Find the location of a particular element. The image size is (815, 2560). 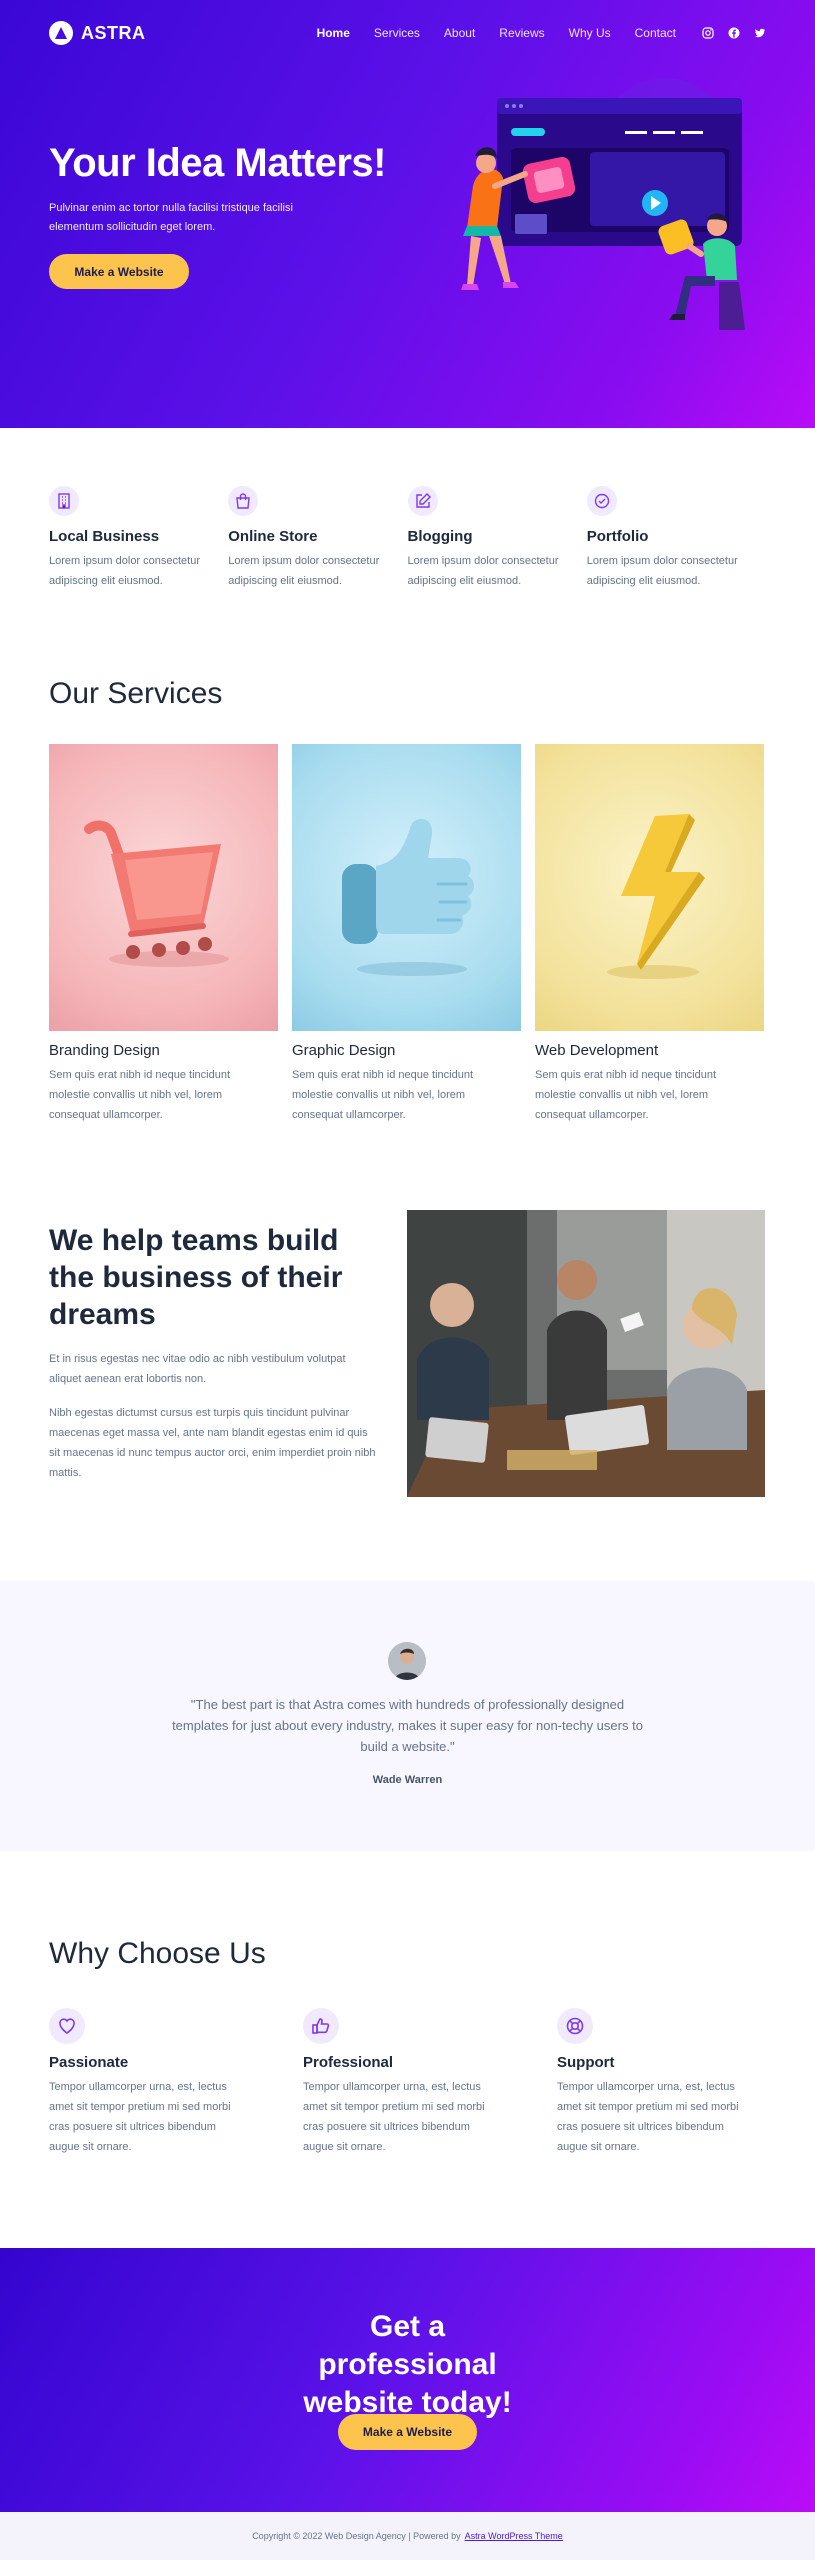

feature-title: Portfolio is located at coordinates (617, 536).